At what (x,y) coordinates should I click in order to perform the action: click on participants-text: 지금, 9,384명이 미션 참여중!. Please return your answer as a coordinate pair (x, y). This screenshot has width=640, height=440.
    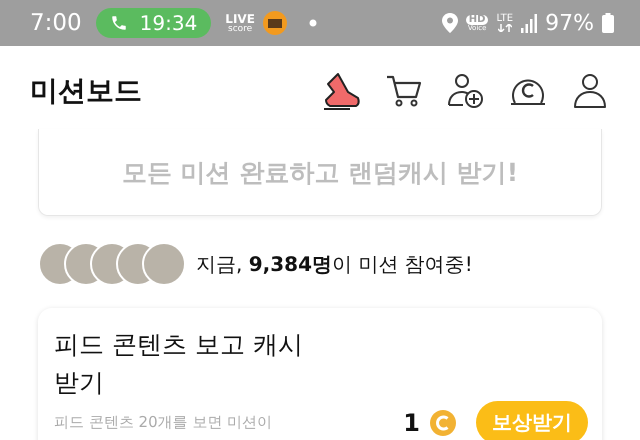
    Looking at the image, I should click on (334, 264).